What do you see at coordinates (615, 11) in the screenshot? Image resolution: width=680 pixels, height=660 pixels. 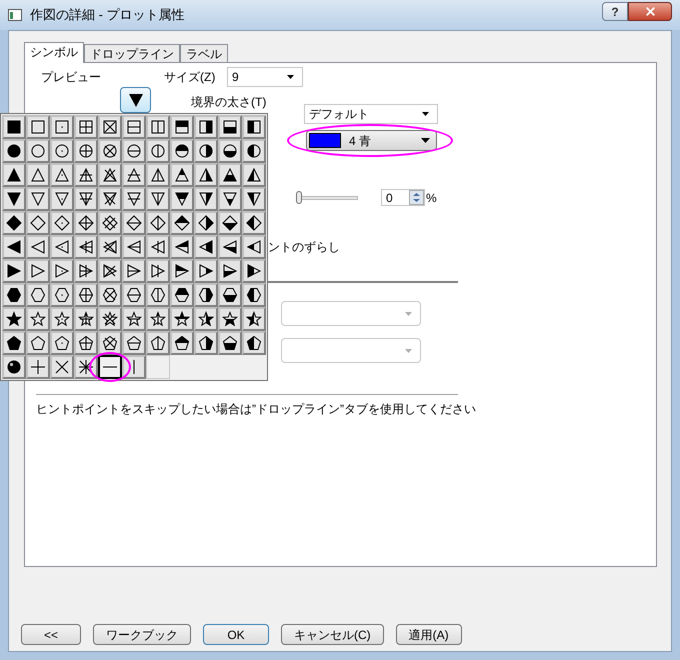 I see `help-button: ?` at bounding box center [615, 11].